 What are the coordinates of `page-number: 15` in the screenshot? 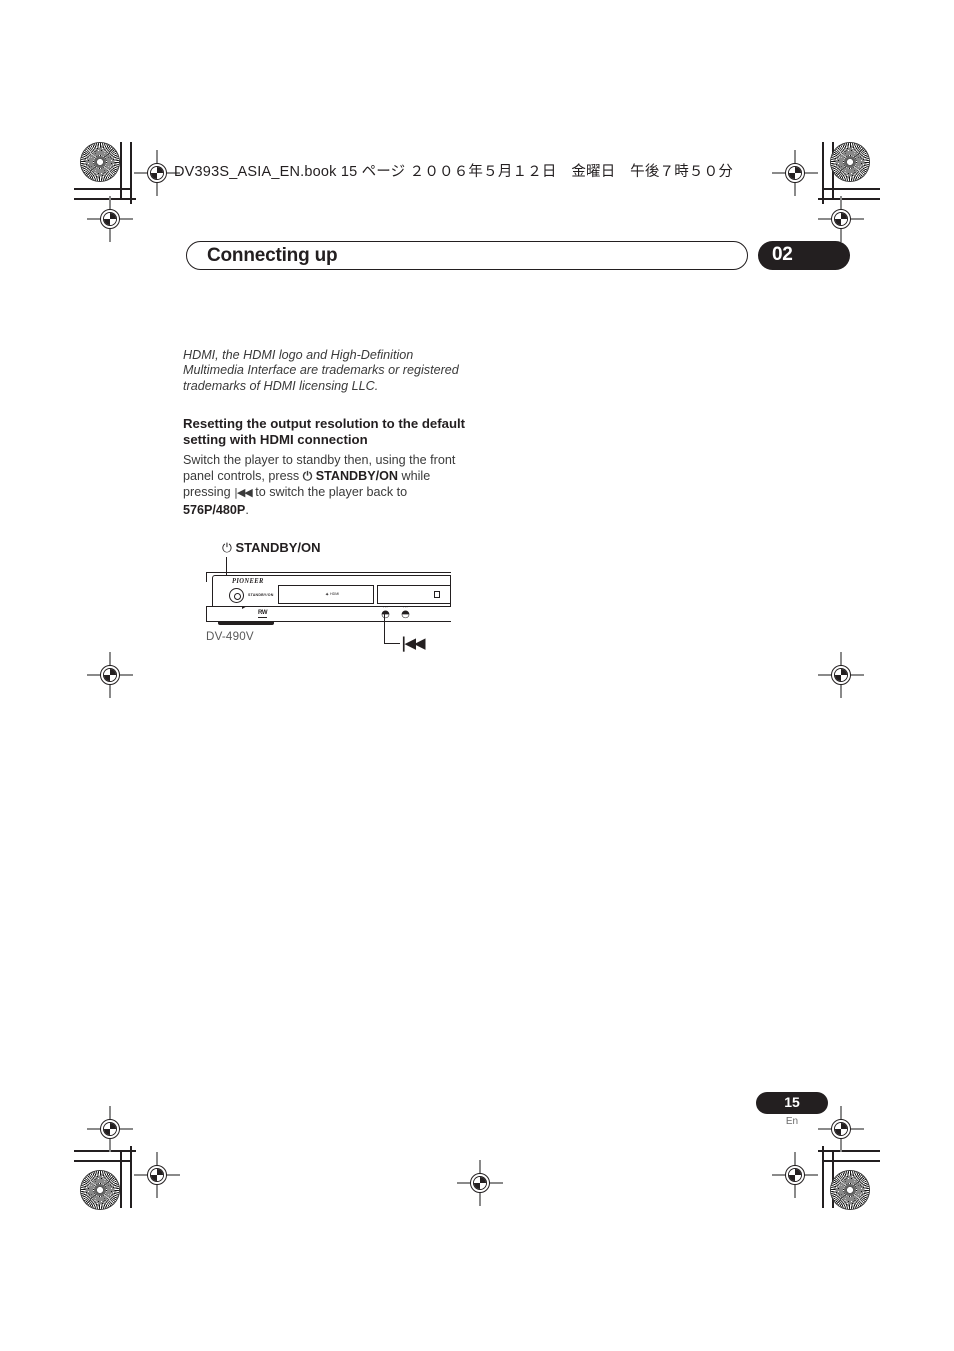 It's located at (792, 1102).